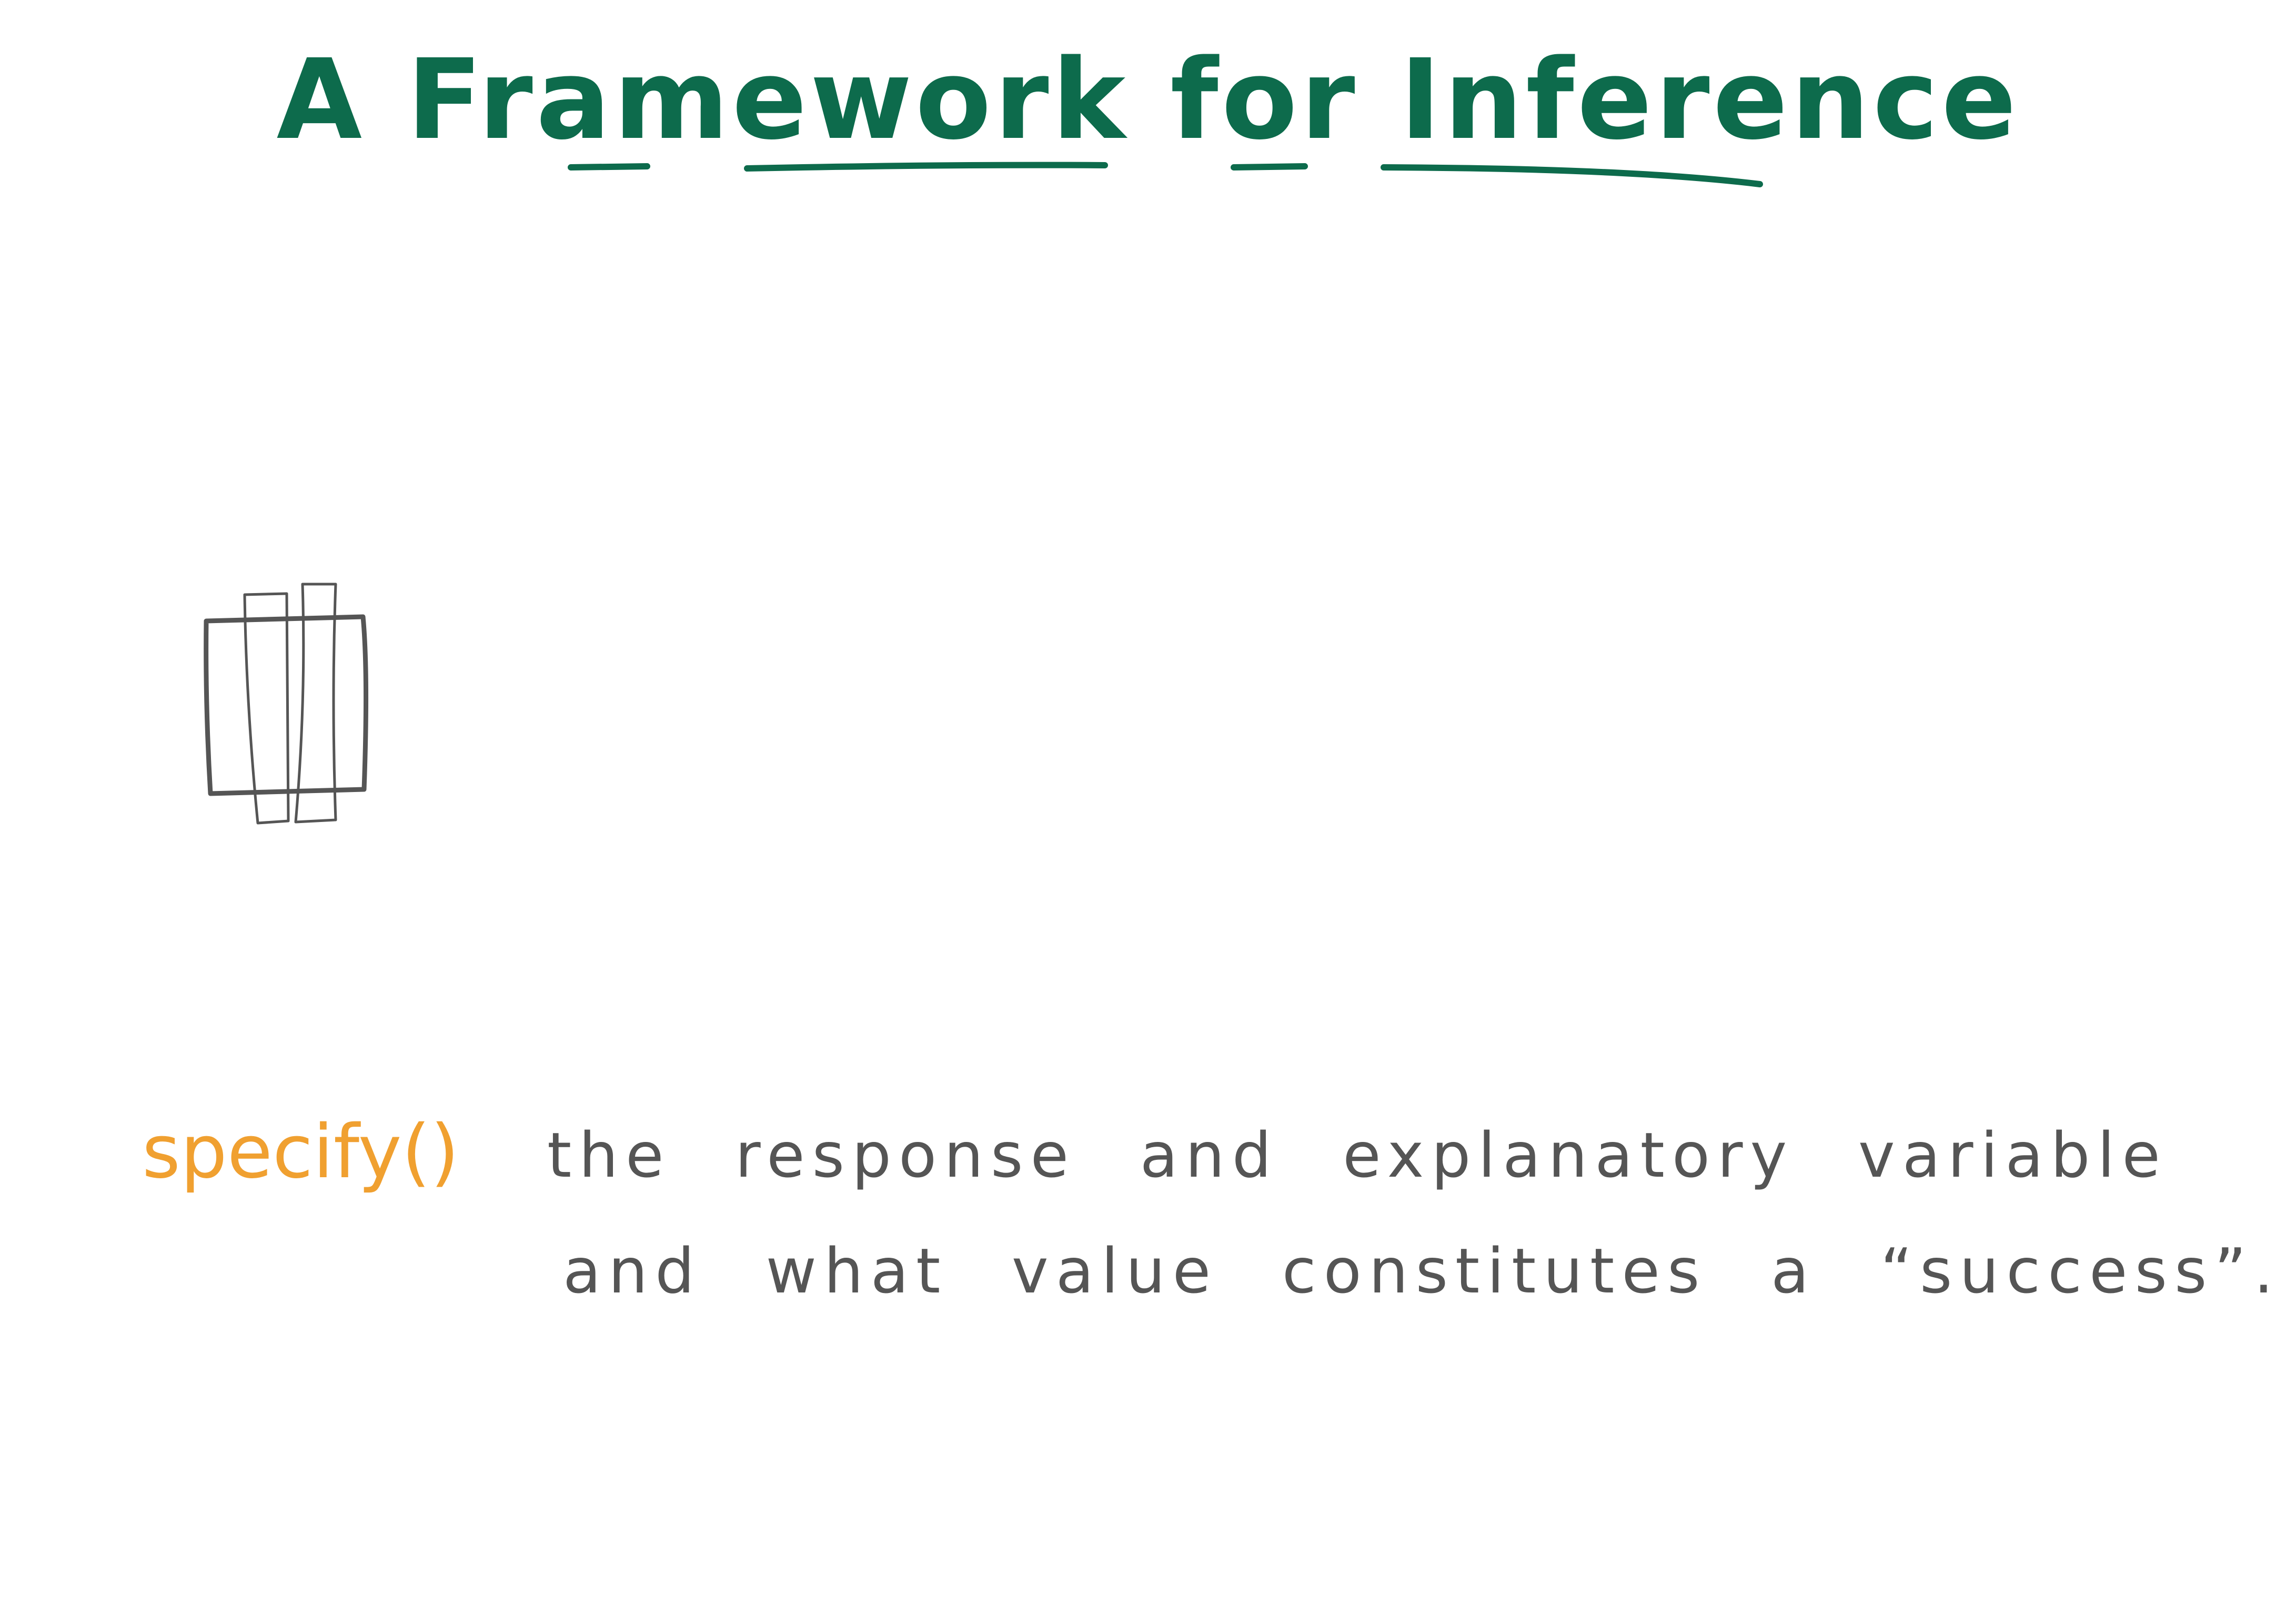 The image size is (2296, 1624). Describe the element at coordinates (300, 1152) in the screenshot. I see `specify-verb: specify()` at that location.